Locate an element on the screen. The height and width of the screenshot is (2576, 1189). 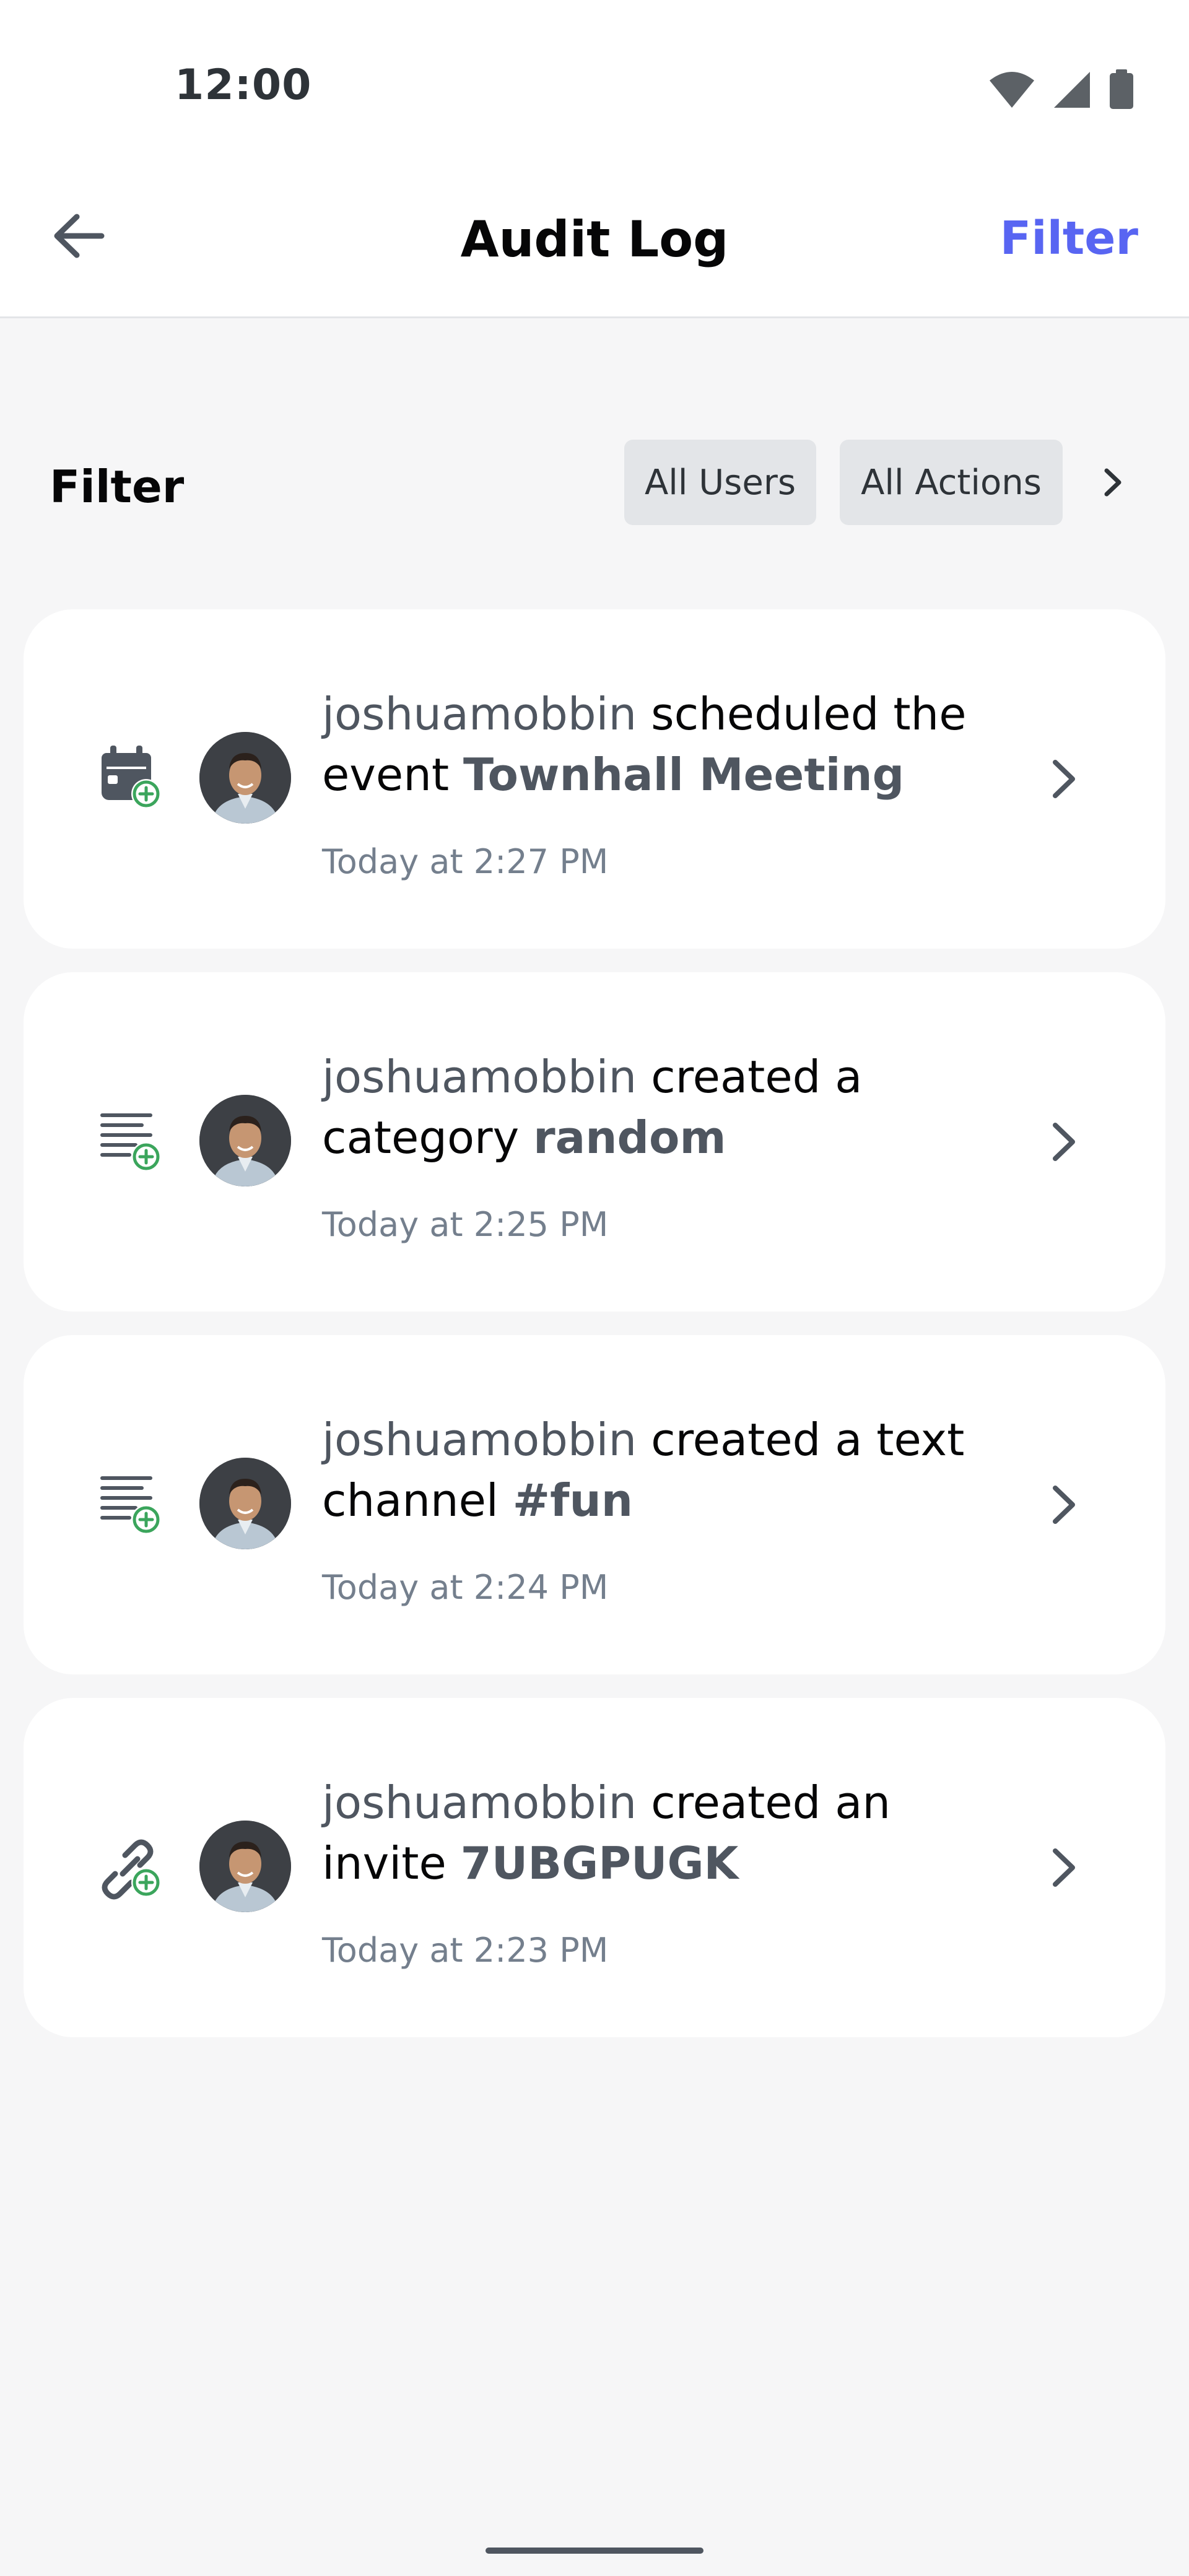
app-bar: Audit Log Filter is located at coordinates (594, 239).